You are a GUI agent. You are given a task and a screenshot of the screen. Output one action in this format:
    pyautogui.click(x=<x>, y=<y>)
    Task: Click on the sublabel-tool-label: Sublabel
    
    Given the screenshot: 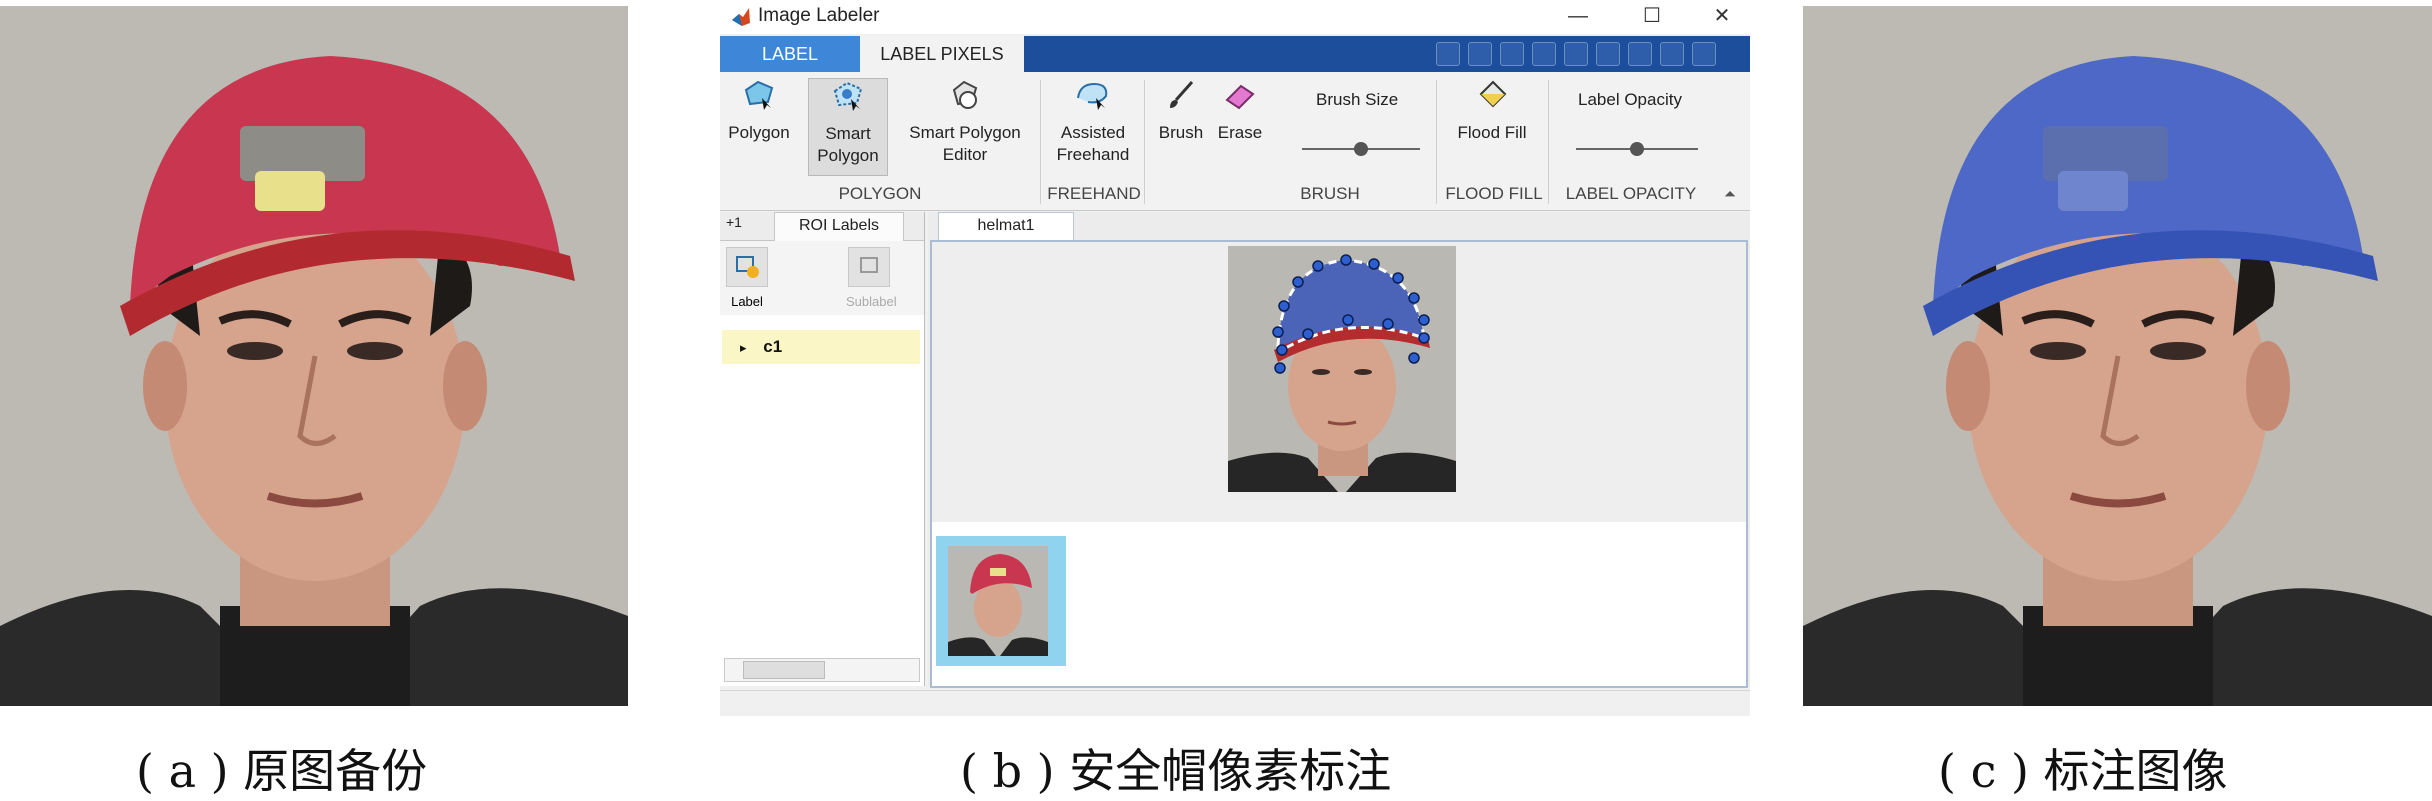 What is the action you would take?
    pyautogui.click(x=871, y=301)
    